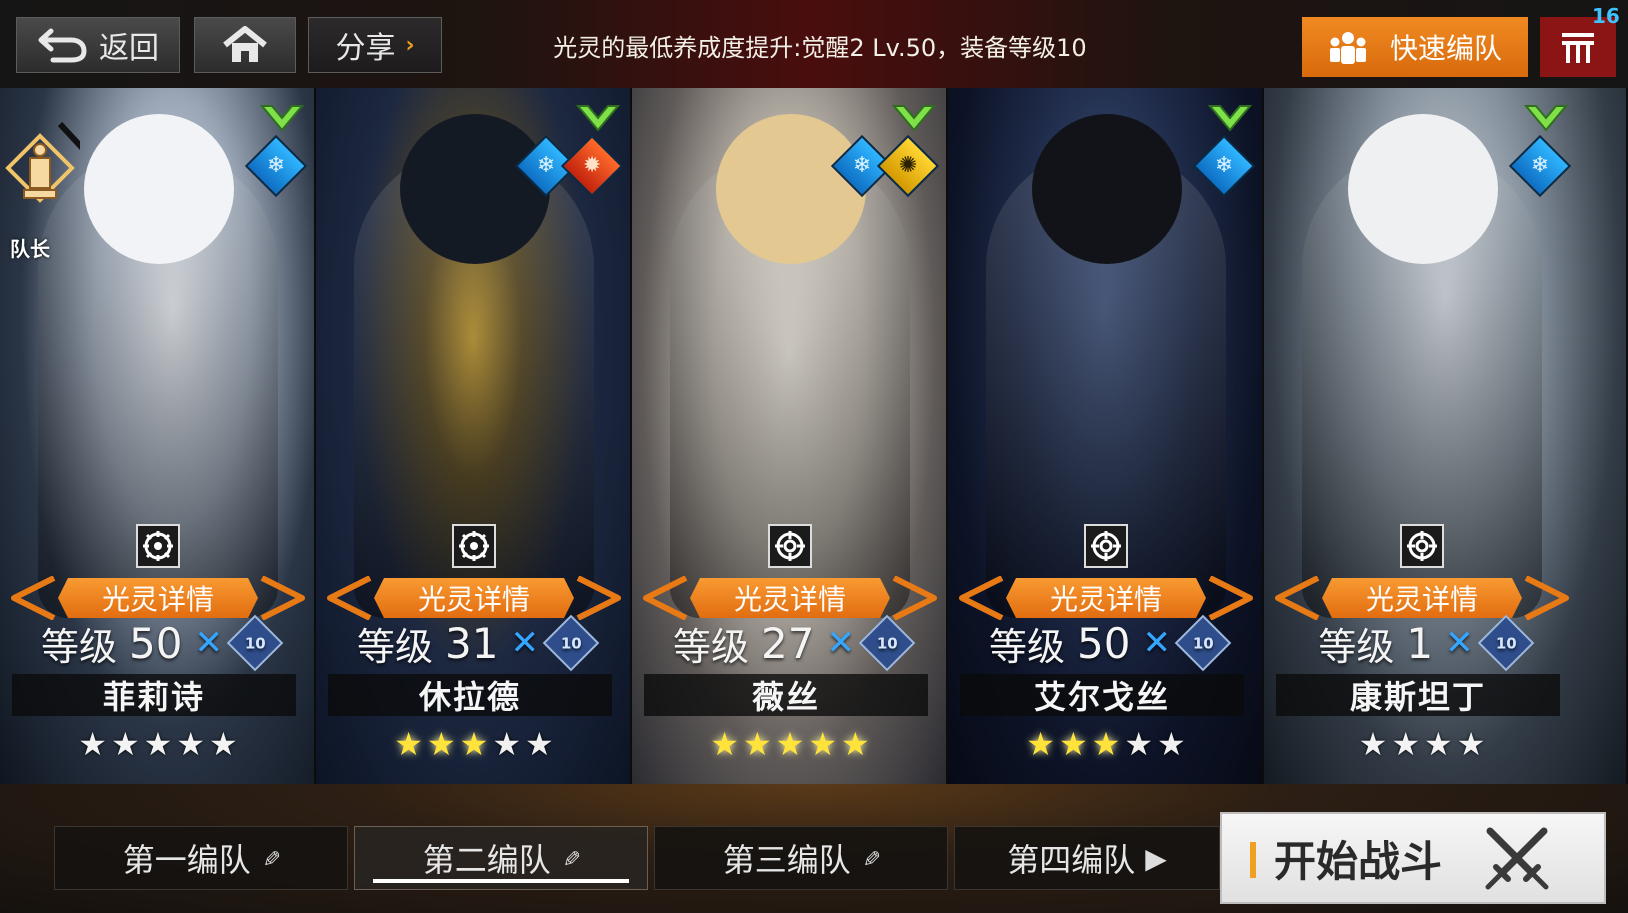 This screenshot has width=1628, height=913. What do you see at coordinates (474, 436) in the screenshot?
I see `character-card: ❄ ✹ 光灵详情 等级 31 ✕ 10 休拉德 ★ ★ ★ ★ ★` at bounding box center [474, 436].